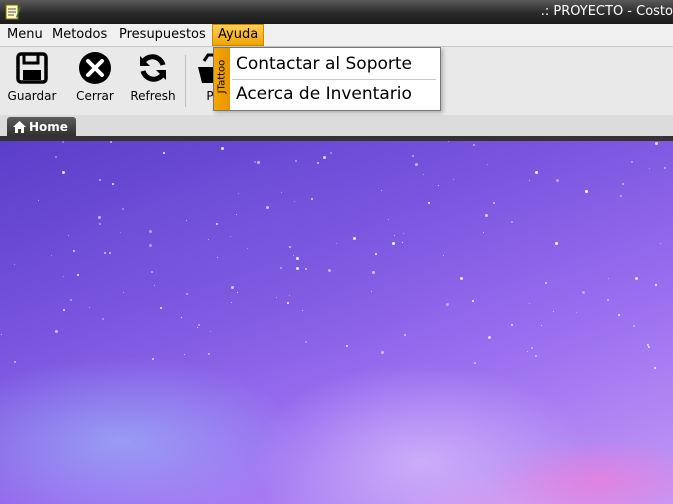 This screenshot has height=504, width=673. What do you see at coordinates (336, 126) in the screenshot?
I see `tab-strip: Home` at bounding box center [336, 126].